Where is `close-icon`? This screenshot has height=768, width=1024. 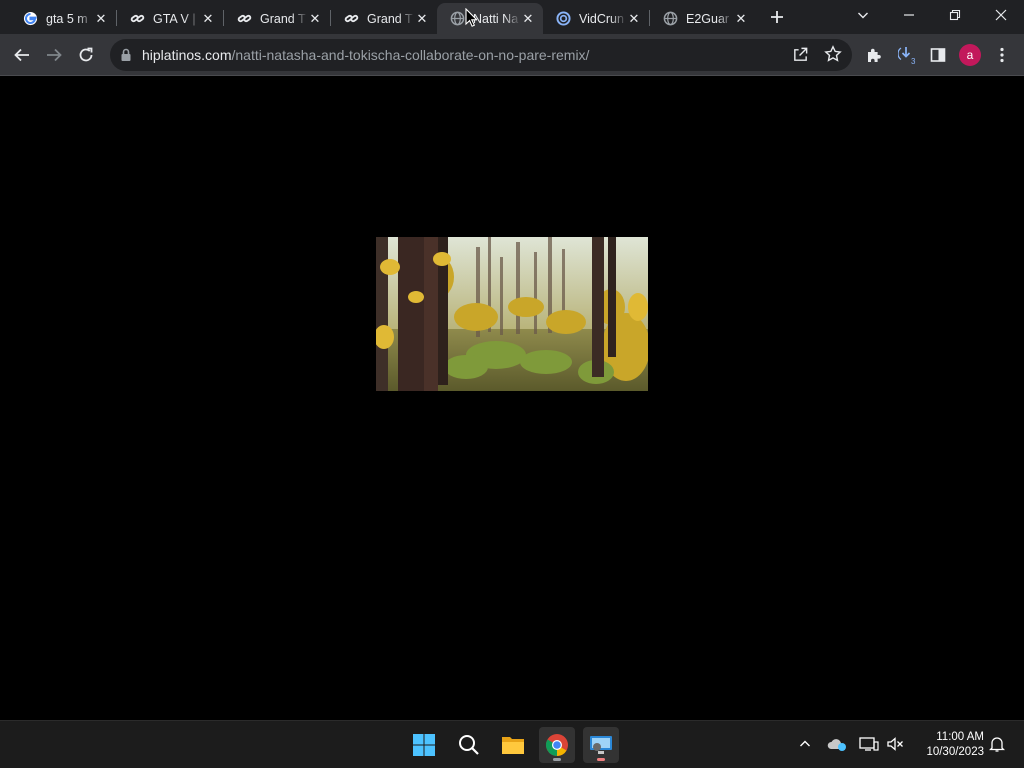 close-icon is located at coordinates (1001, 15).